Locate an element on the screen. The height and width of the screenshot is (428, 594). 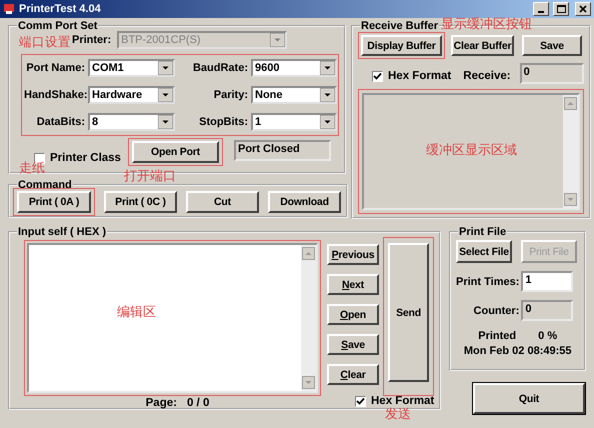
annotation: 显示缓冲区按钮 is located at coordinates (486, 24).